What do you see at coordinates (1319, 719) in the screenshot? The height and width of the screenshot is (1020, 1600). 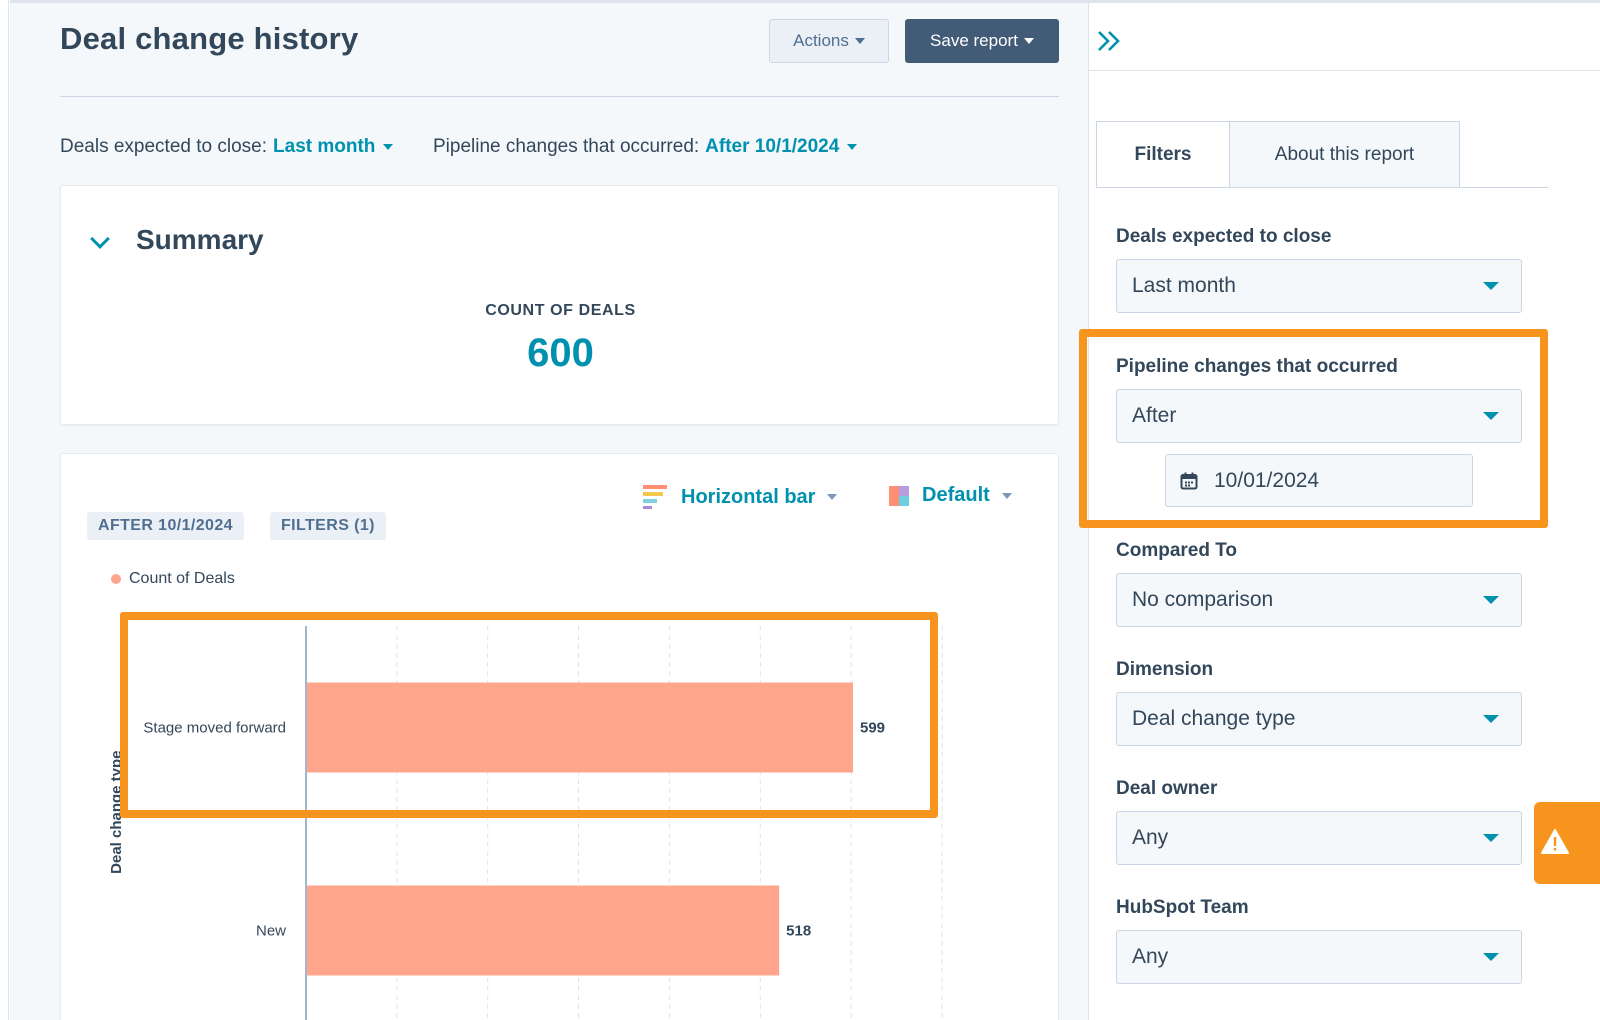 I see `dimension-select: Deal change type` at bounding box center [1319, 719].